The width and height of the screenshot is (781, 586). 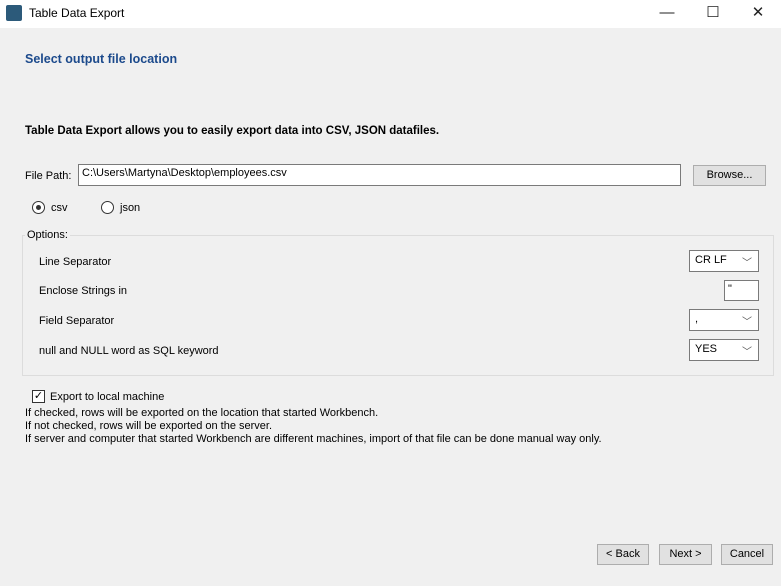 I want to click on enclose-strings-label: Enclose Strings in, so click(x=83, y=291).